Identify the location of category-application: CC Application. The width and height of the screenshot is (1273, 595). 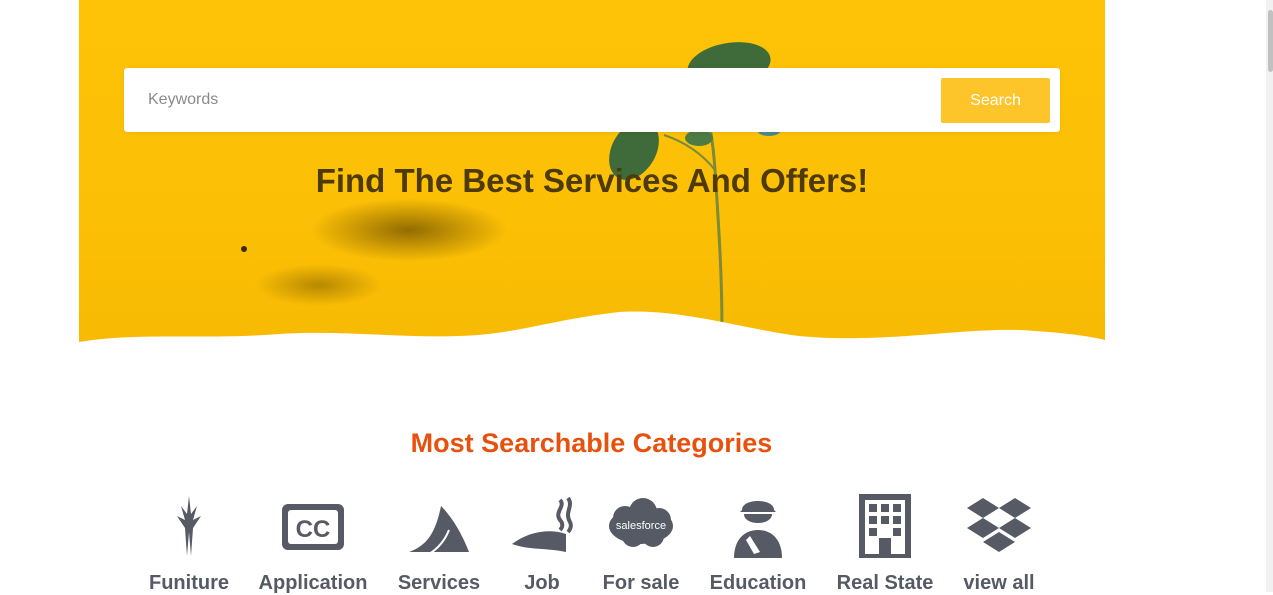
(313, 543).